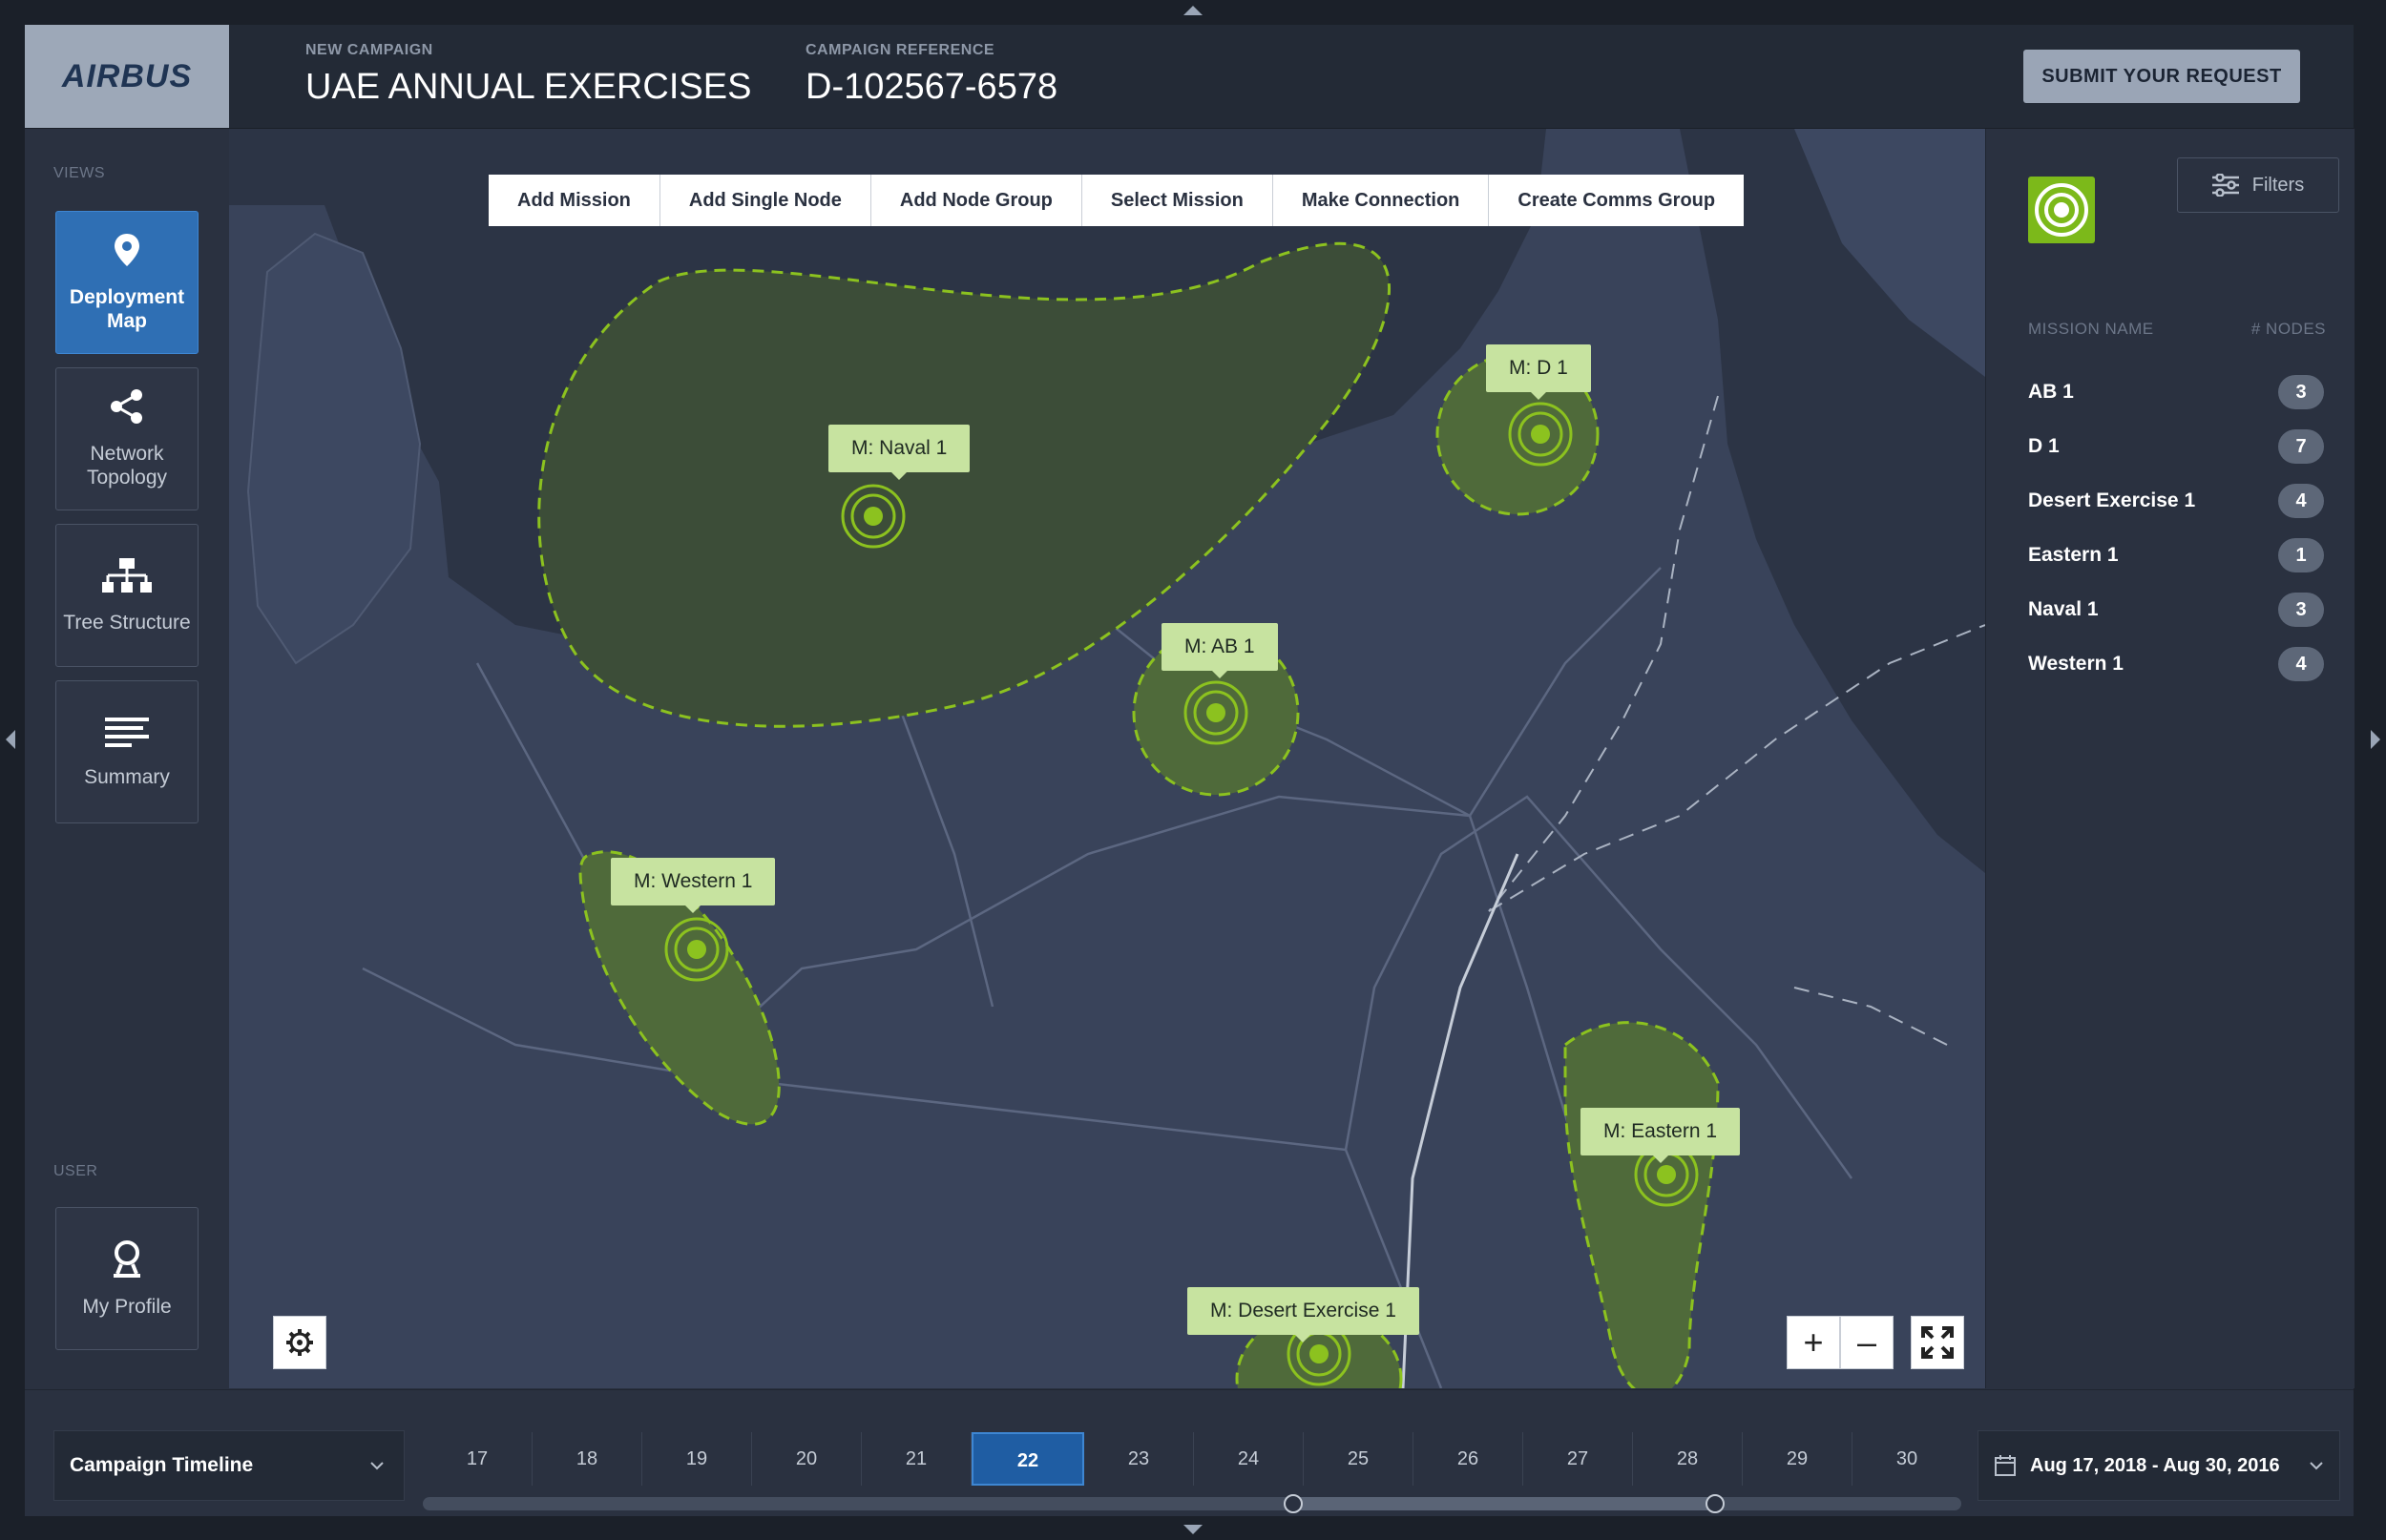 The width and height of the screenshot is (2386, 1540). I want to click on expand-bottom-icon, so click(1193, 1529).